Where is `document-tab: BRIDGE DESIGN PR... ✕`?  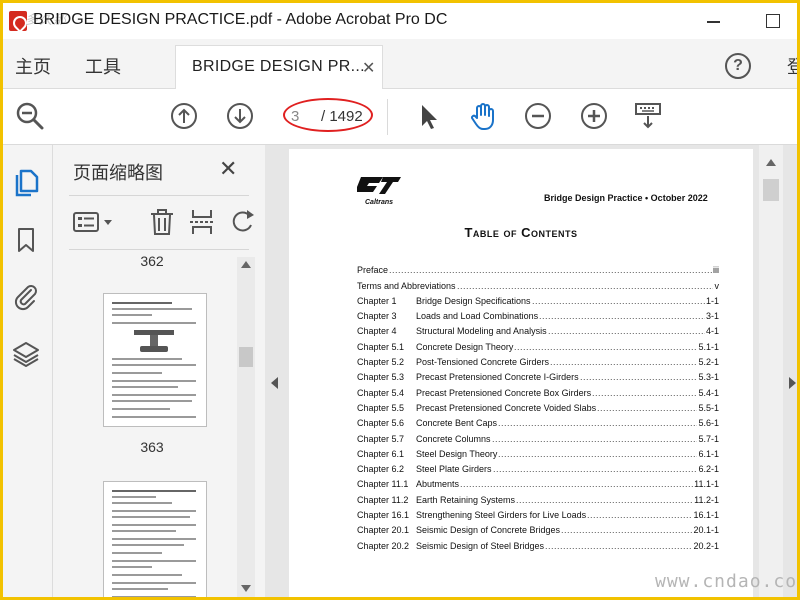 document-tab: BRIDGE DESIGN PR... ✕ is located at coordinates (279, 67).